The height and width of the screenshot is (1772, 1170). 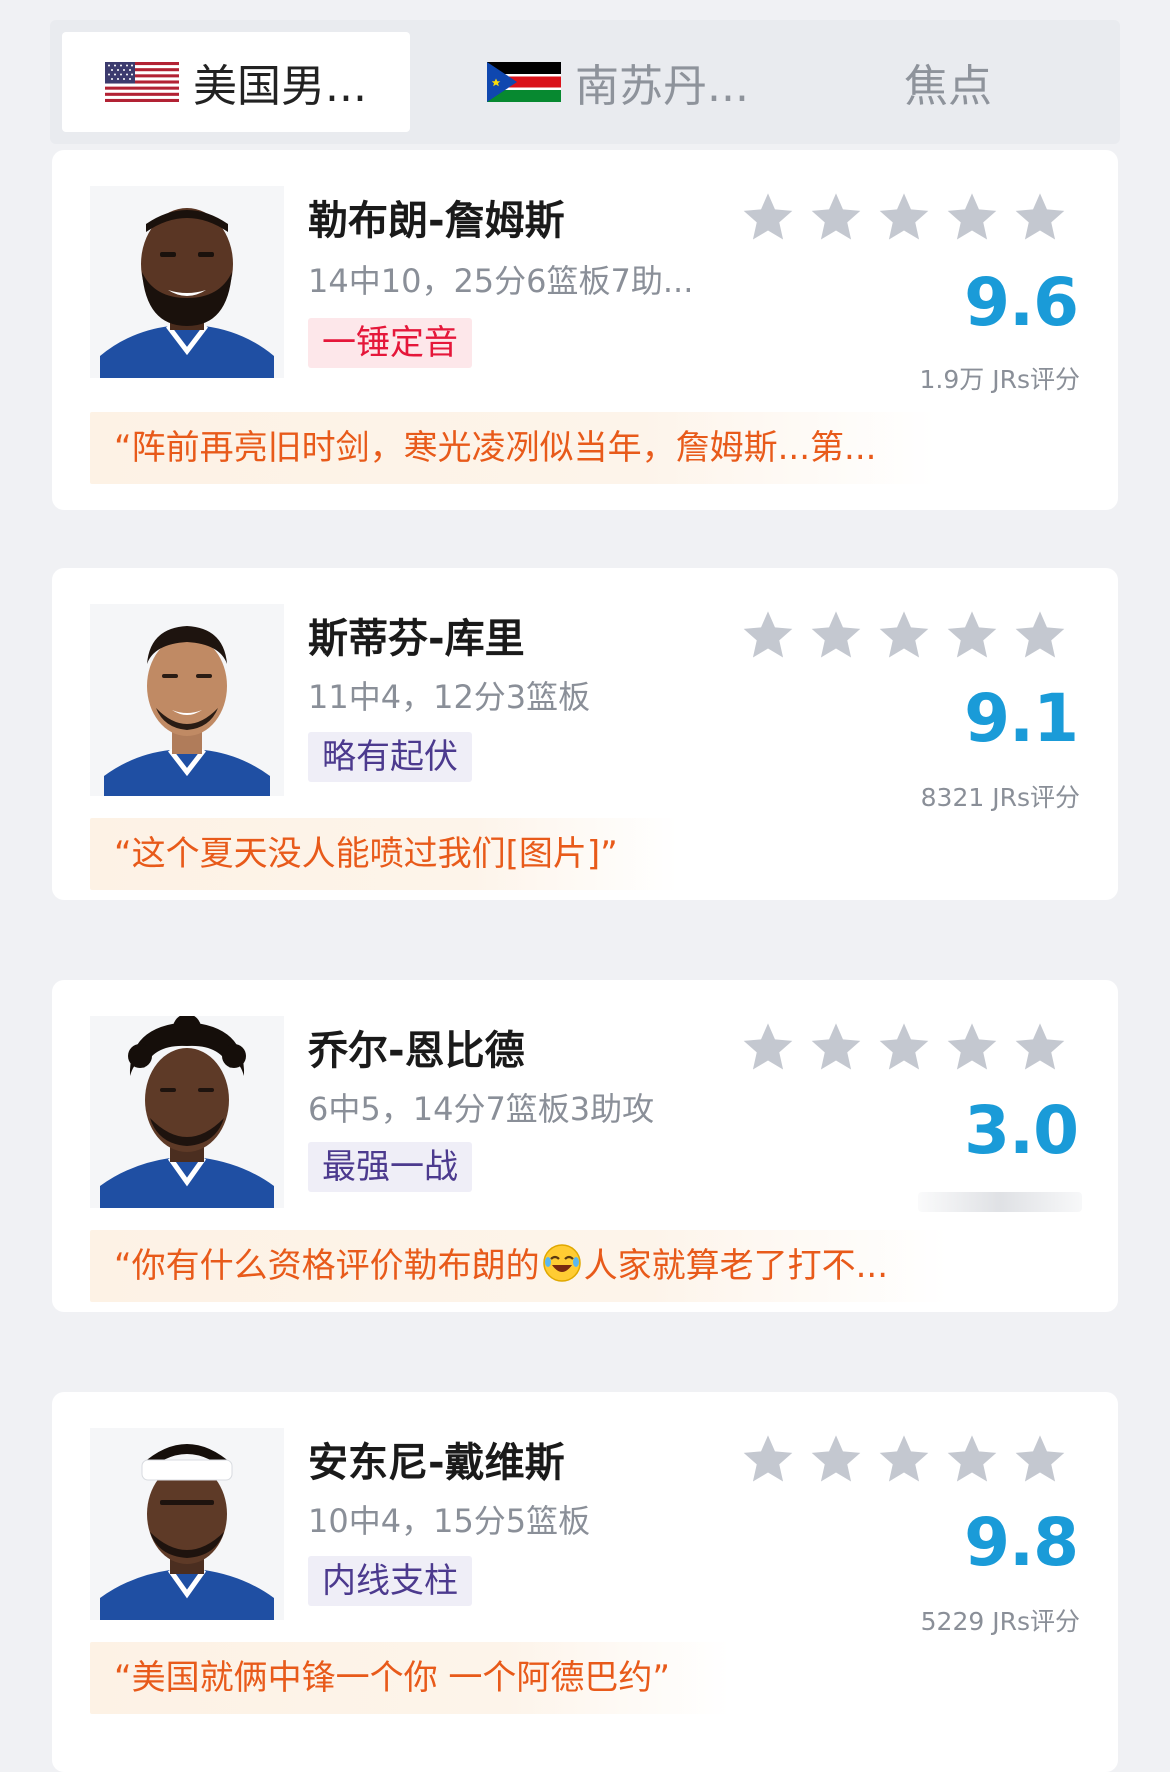 What do you see at coordinates (948, 86) in the screenshot?
I see `tab-focus-label: 焦点` at bounding box center [948, 86].